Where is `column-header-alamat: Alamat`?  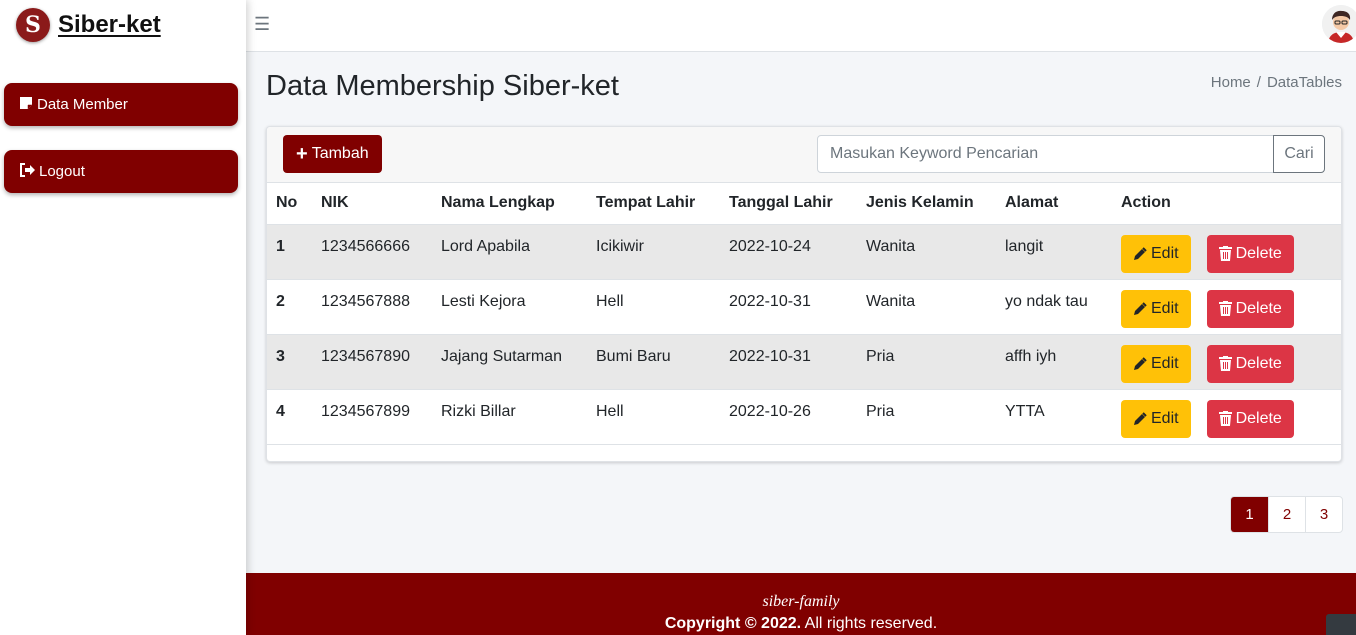
column-header-alamat: Alamat is located at coordinates (1054, 204).